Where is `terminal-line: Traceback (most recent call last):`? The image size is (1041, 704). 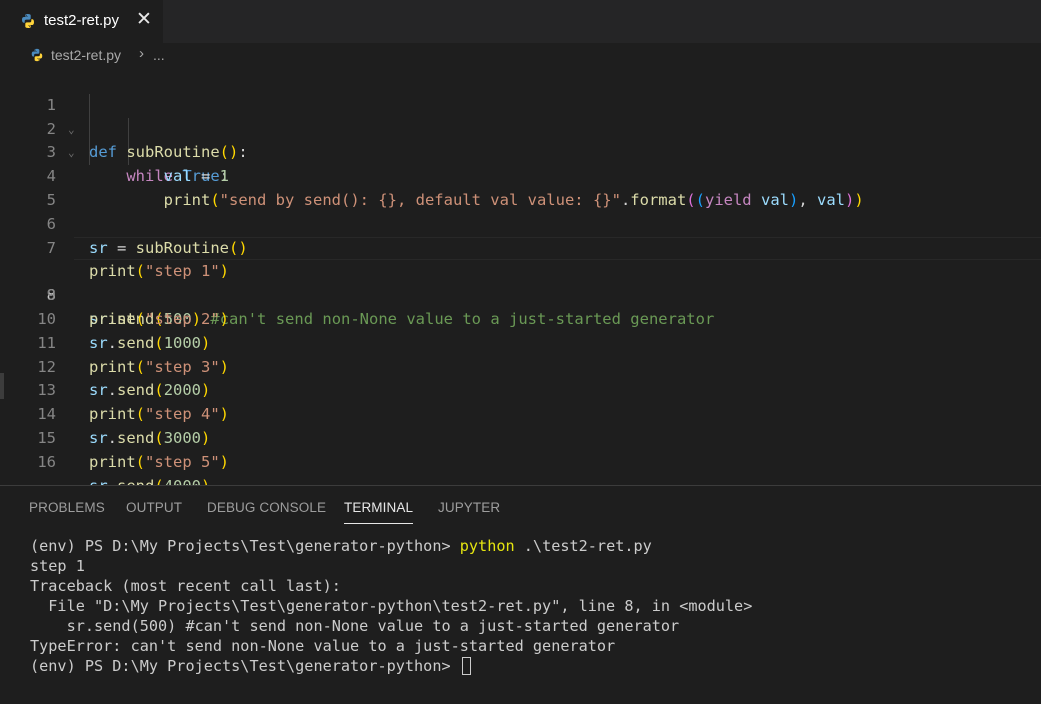 terminal-line: Traceback (most recent call last): is located at coordinates (185, 586).